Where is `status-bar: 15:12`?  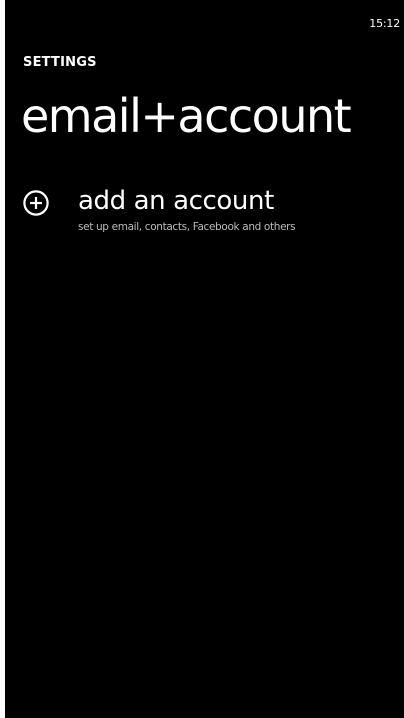 status-bar: 15:12 is located at coordinates (204, 16).